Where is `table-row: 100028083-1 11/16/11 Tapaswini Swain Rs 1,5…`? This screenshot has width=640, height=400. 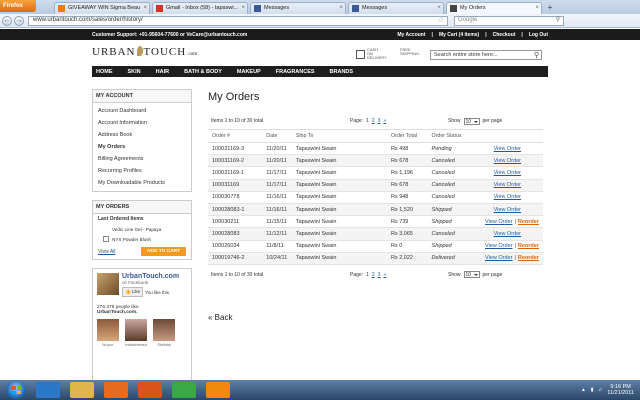
table-row: 100028083-1 11/16/11 Tapaswini Swain Rs 1,5… is located at coordinates (375, 210).